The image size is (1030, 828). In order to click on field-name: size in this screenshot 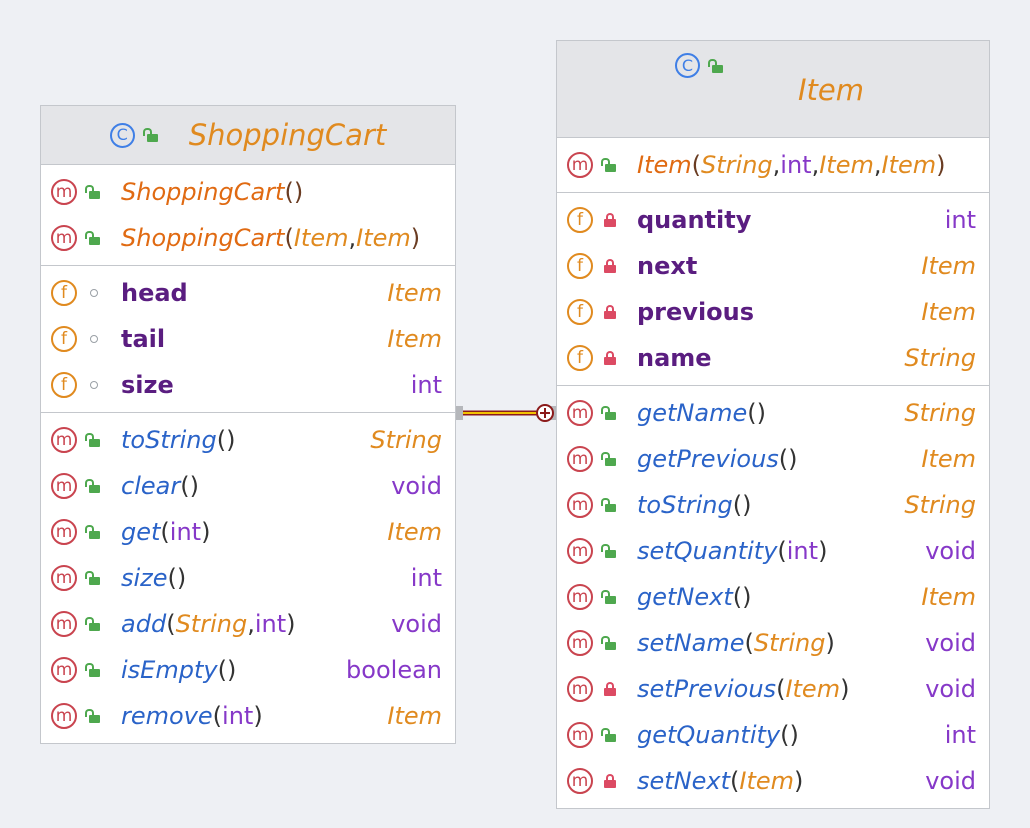, I will do `click(147, 385)`.